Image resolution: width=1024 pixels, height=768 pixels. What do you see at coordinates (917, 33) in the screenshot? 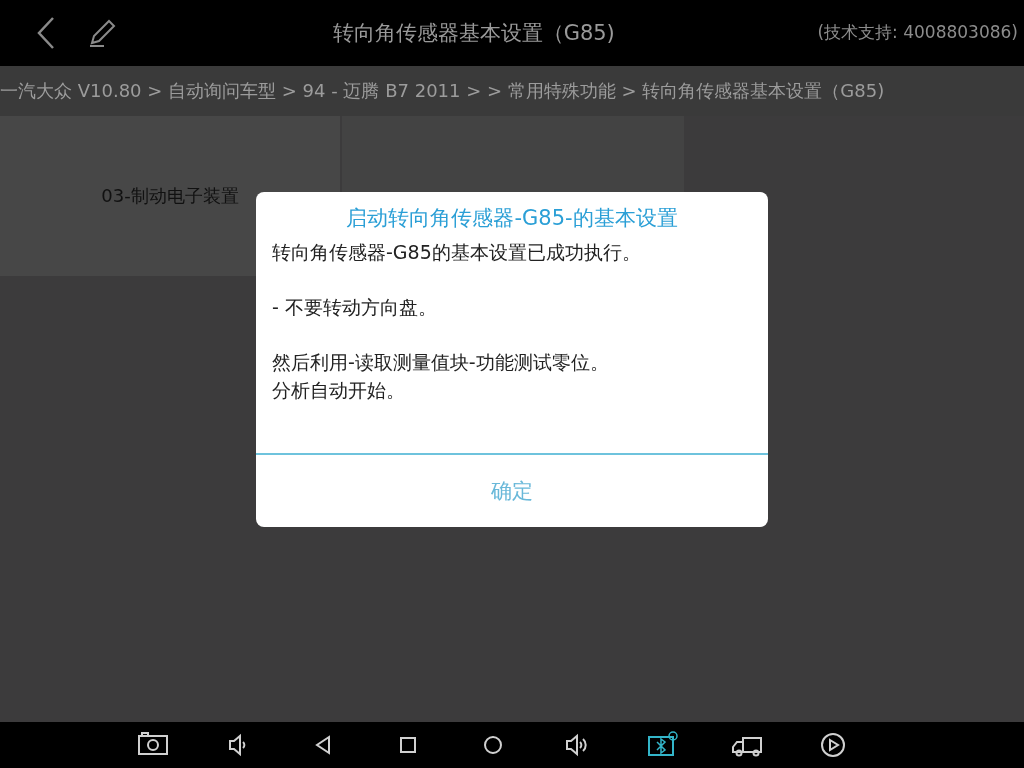
I see `support-phone: (技术支持: 4008803086)` at bounding box center [917, 33].